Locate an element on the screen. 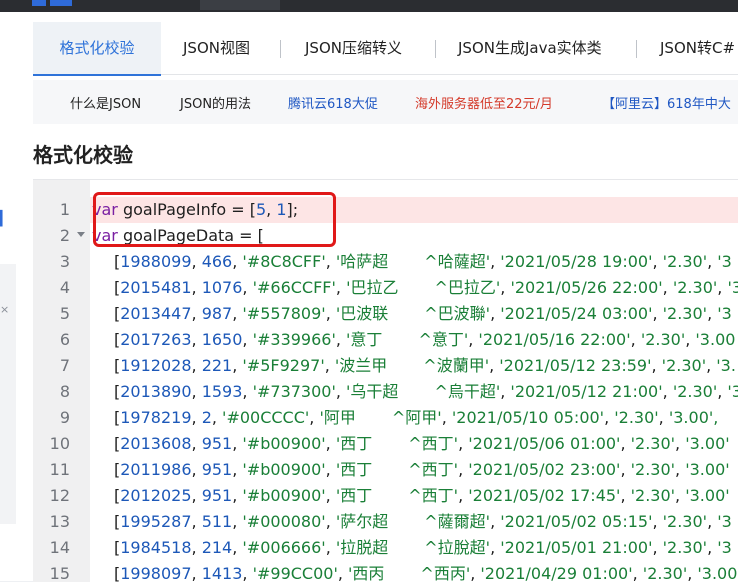 Image resolution: width=738 pixels, height=582 pixels. line-number: 13 is located at coordinates (59, 521).